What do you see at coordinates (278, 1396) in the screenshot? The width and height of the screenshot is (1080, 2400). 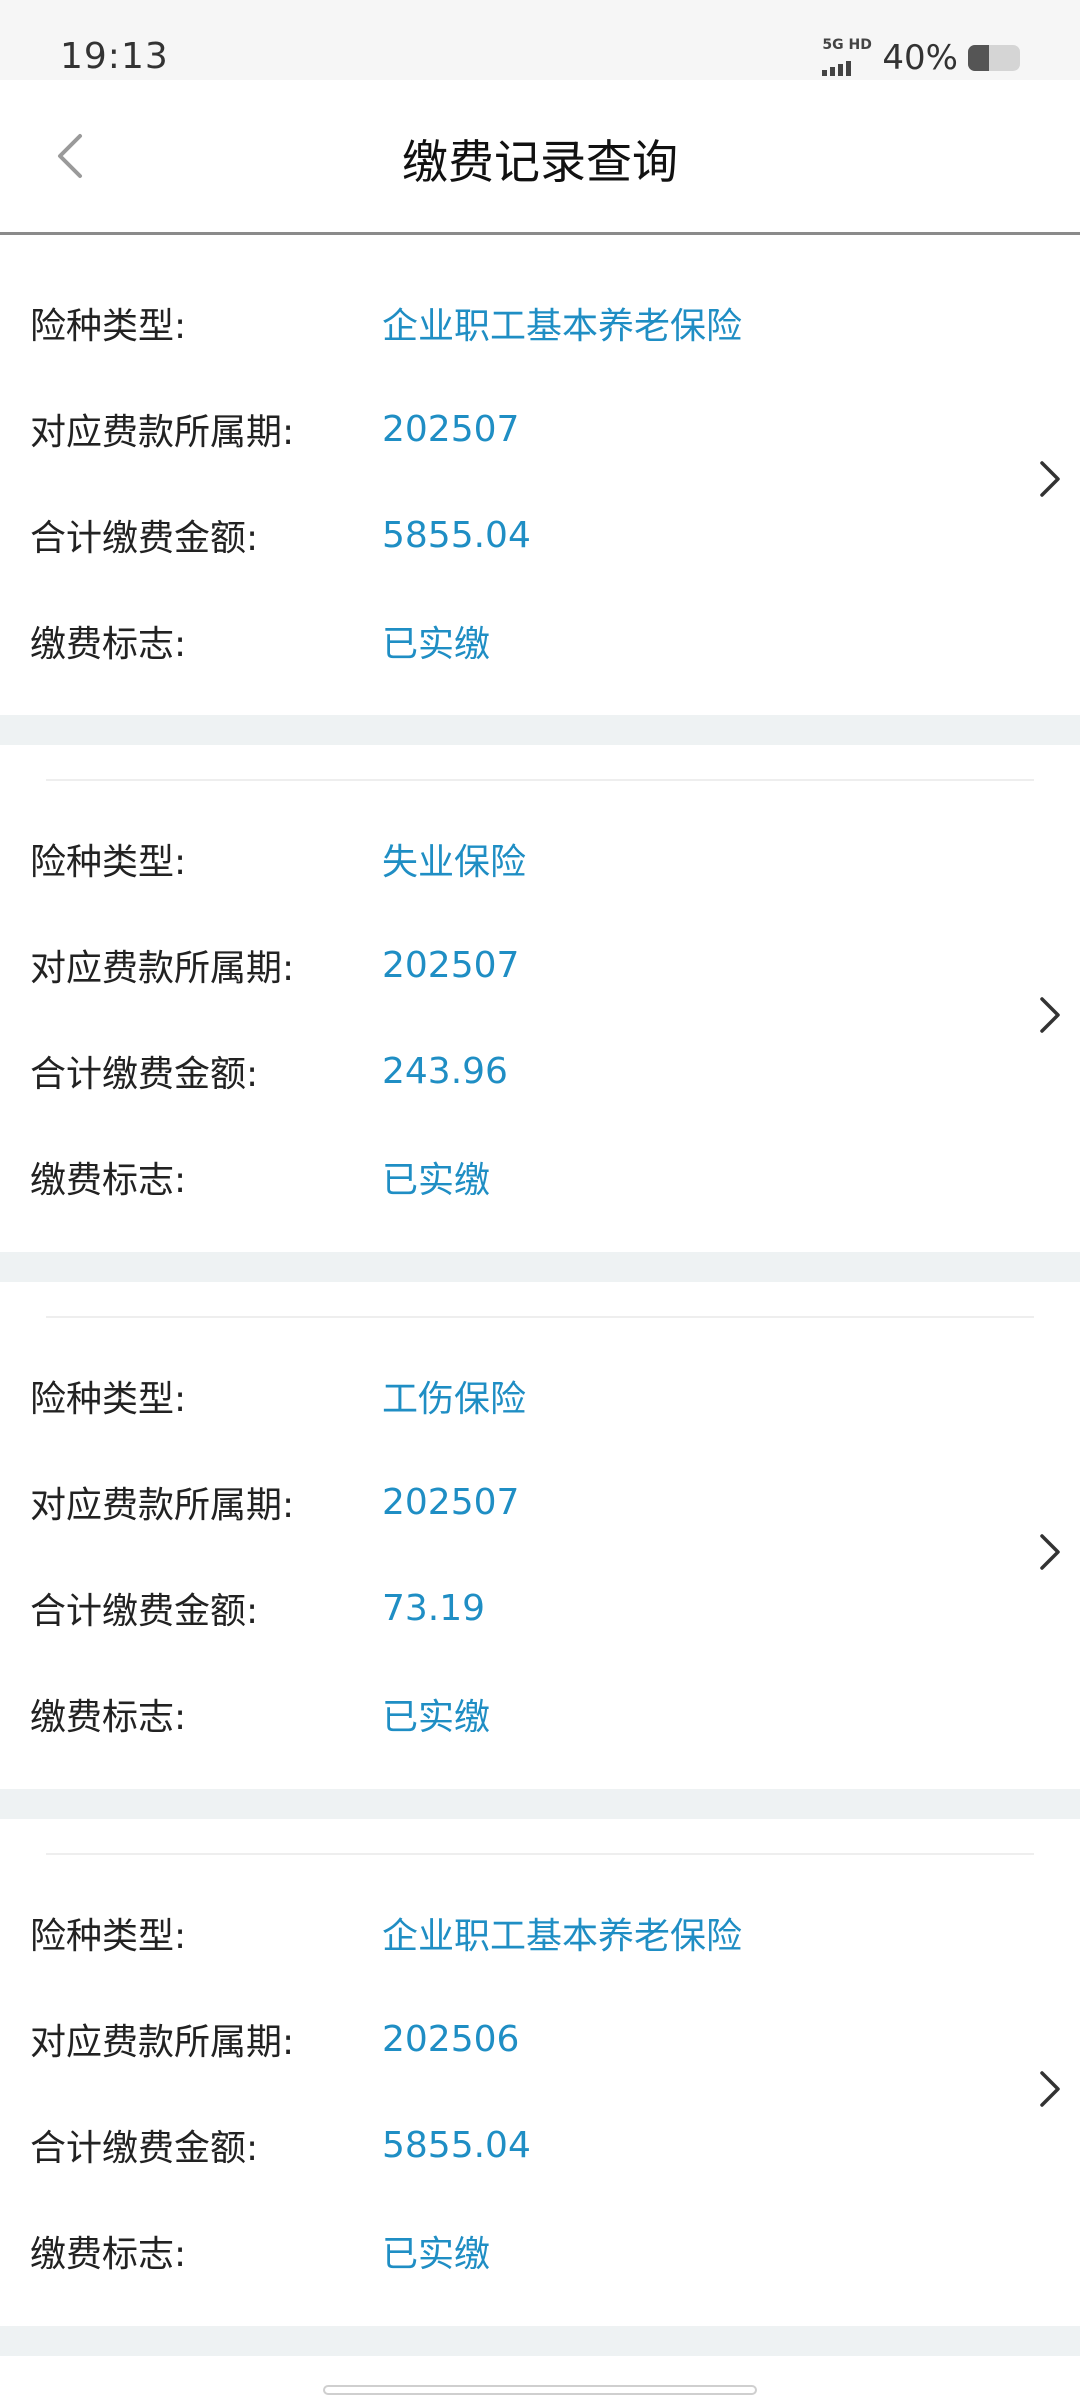 I see `record-type-row: 险种类型: 工伤保险` at bounding box center [278, 1396].